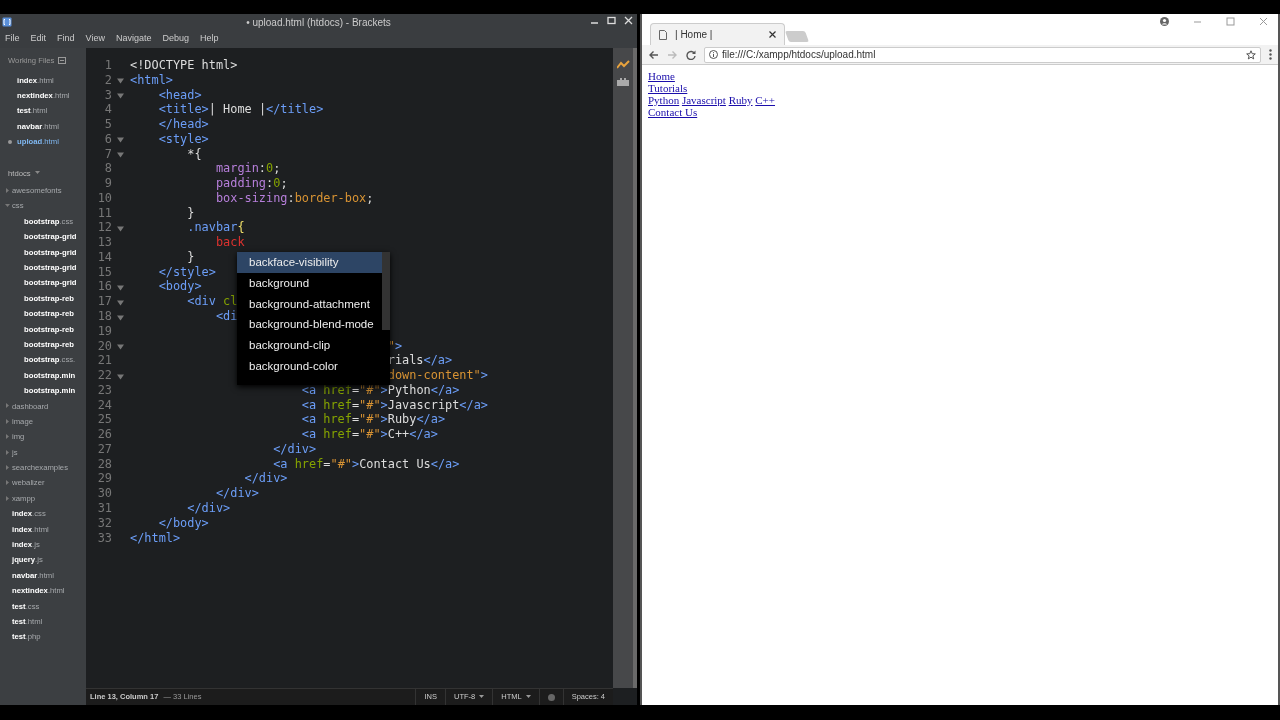 This screenshot has width=1280, height=720. What do you see at coordinates (740, 100) in the screenshot?
I see `link: Ruby` at bounding box center [740, 100].